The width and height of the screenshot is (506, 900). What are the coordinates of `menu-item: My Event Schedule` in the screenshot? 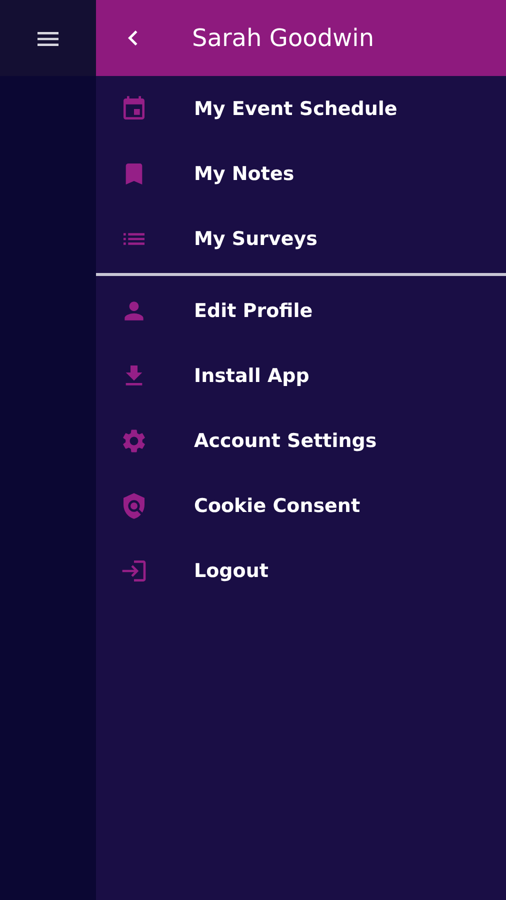 It's located at (301, 108).